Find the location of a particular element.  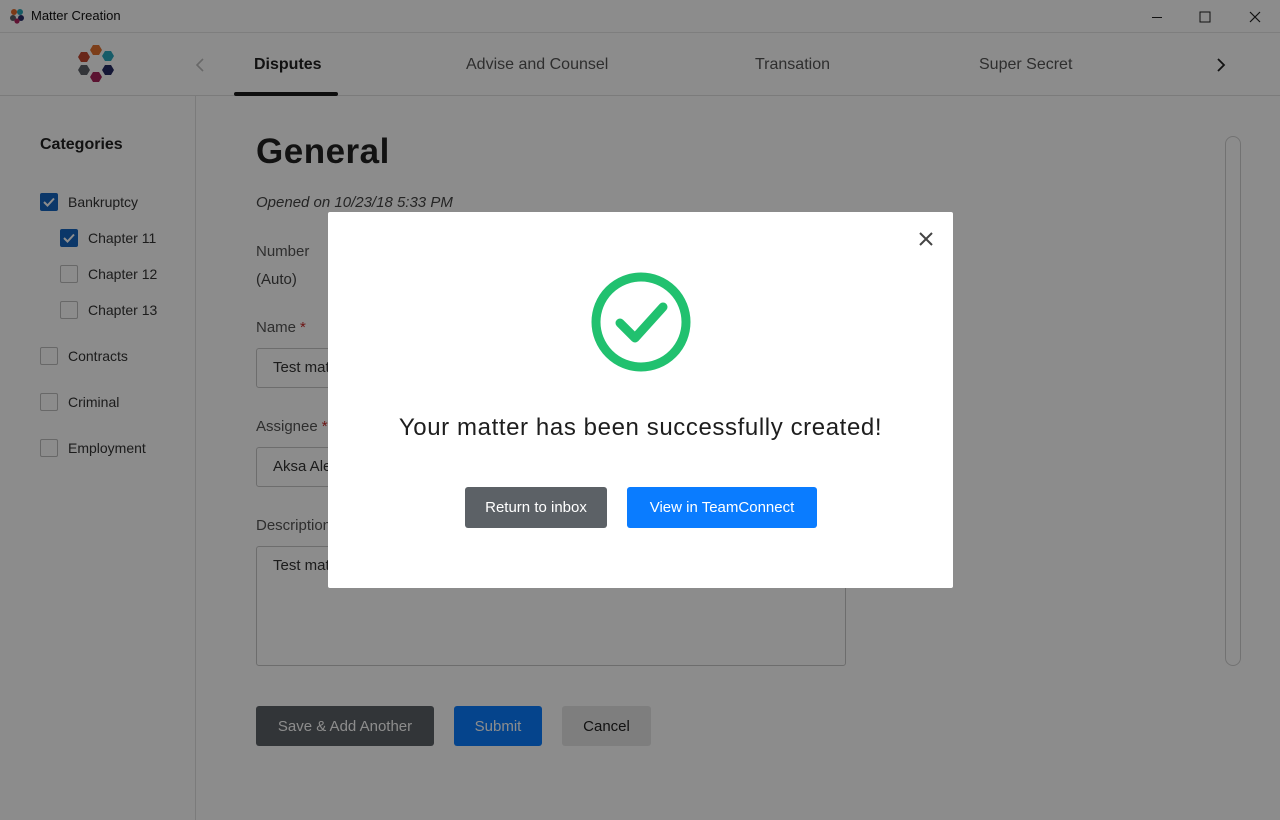

close-icon is located at coordinates (926, 239).